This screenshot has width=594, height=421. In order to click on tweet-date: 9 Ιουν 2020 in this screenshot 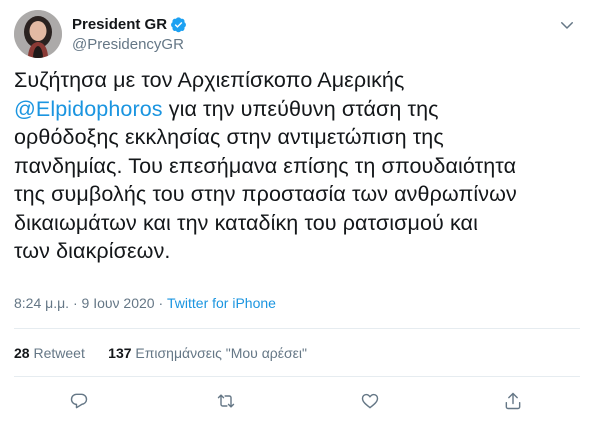, I will do `click(118, 303)`.